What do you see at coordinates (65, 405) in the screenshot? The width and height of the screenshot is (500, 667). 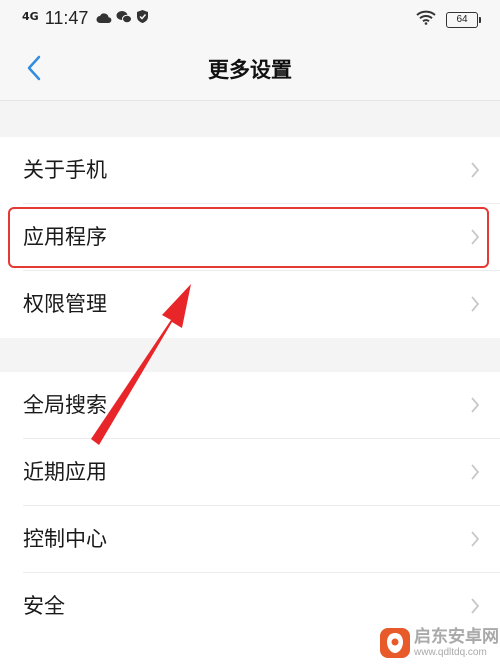 I see `settings-item-label: 全局搜索` at bounding box center [65, 405].